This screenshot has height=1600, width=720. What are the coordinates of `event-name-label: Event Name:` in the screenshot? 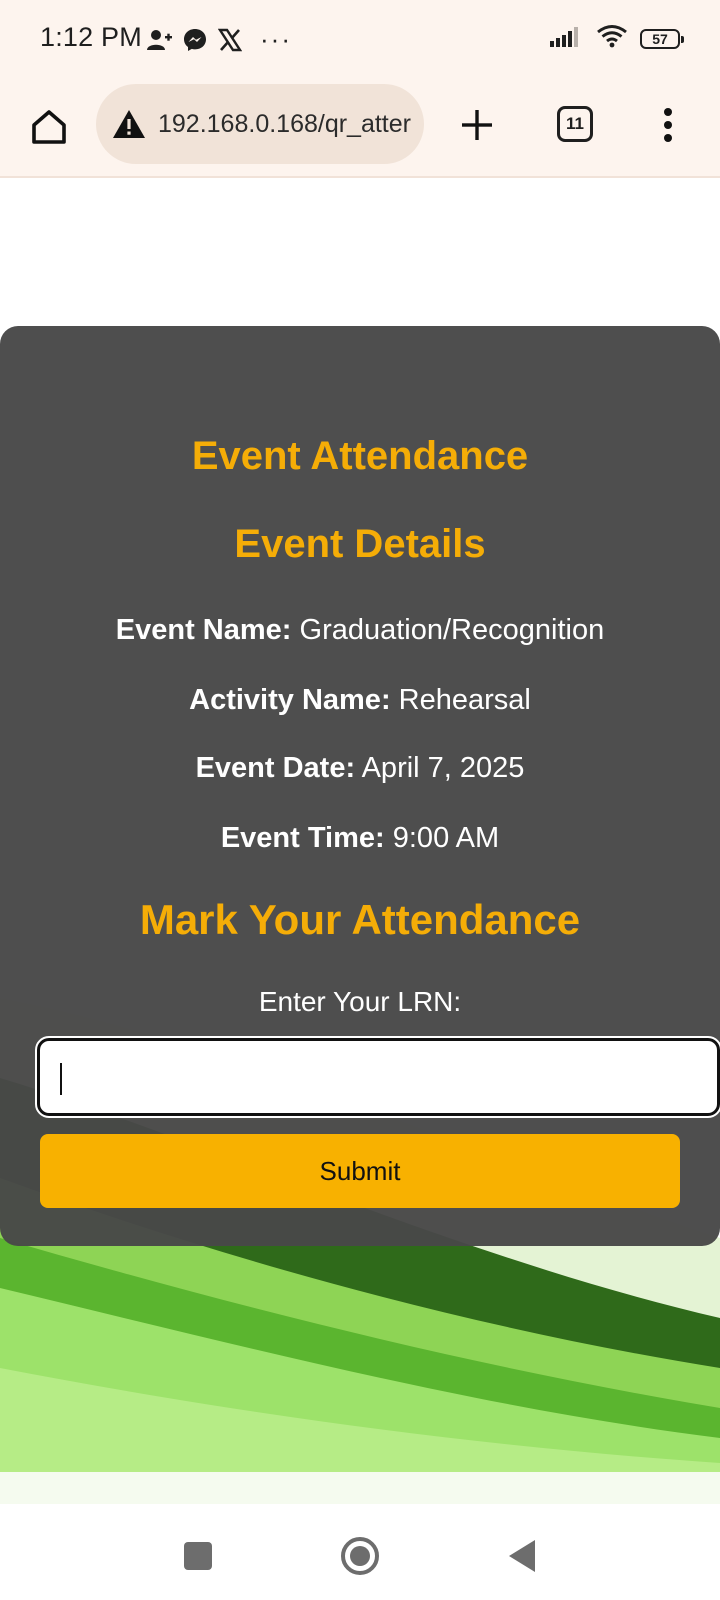 It's located at (203, 630).